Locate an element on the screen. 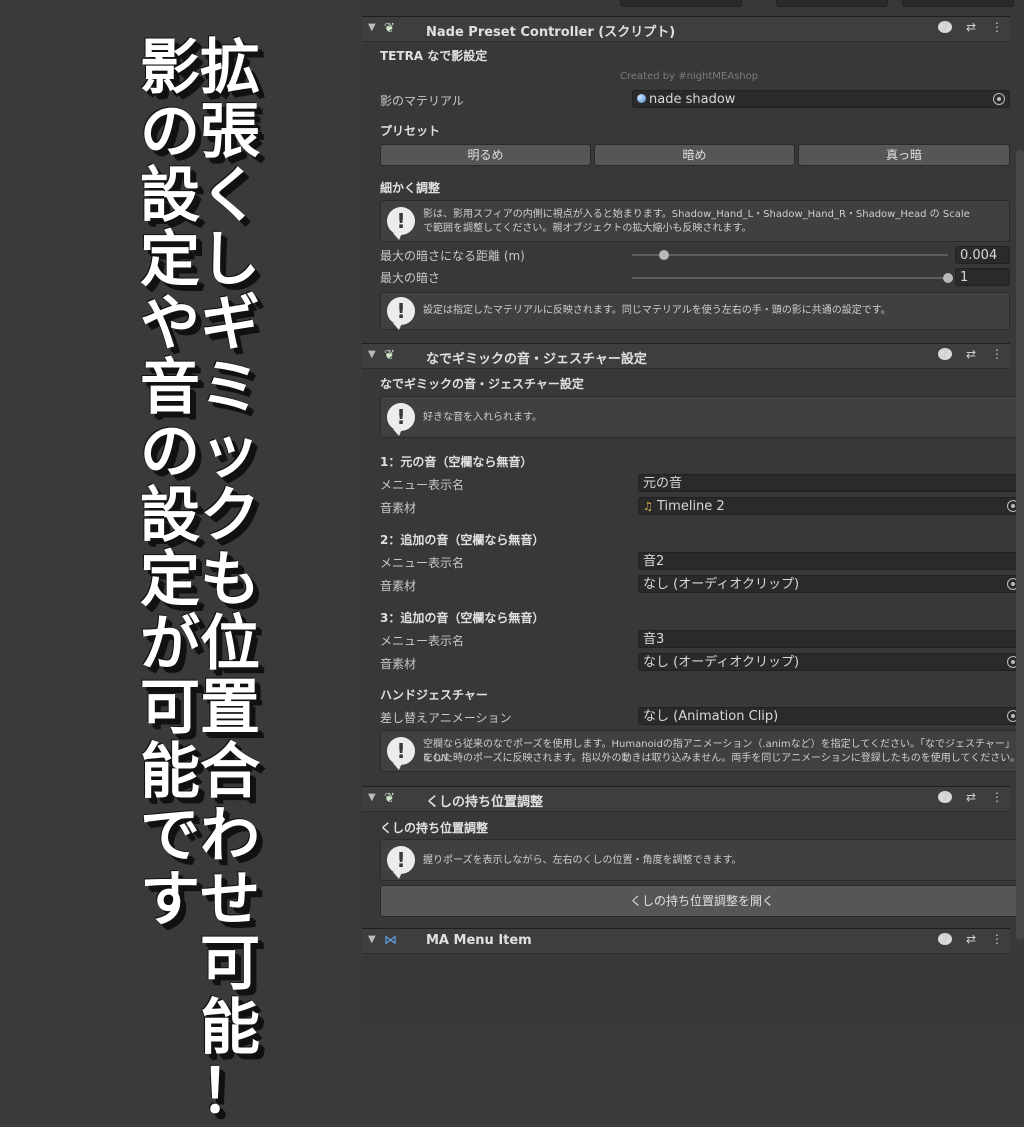 The height and width of the screenshot is (1127, 1024). sound3-clip-field: なし (オーディオクリップ) is located at coordinates (831, 662).